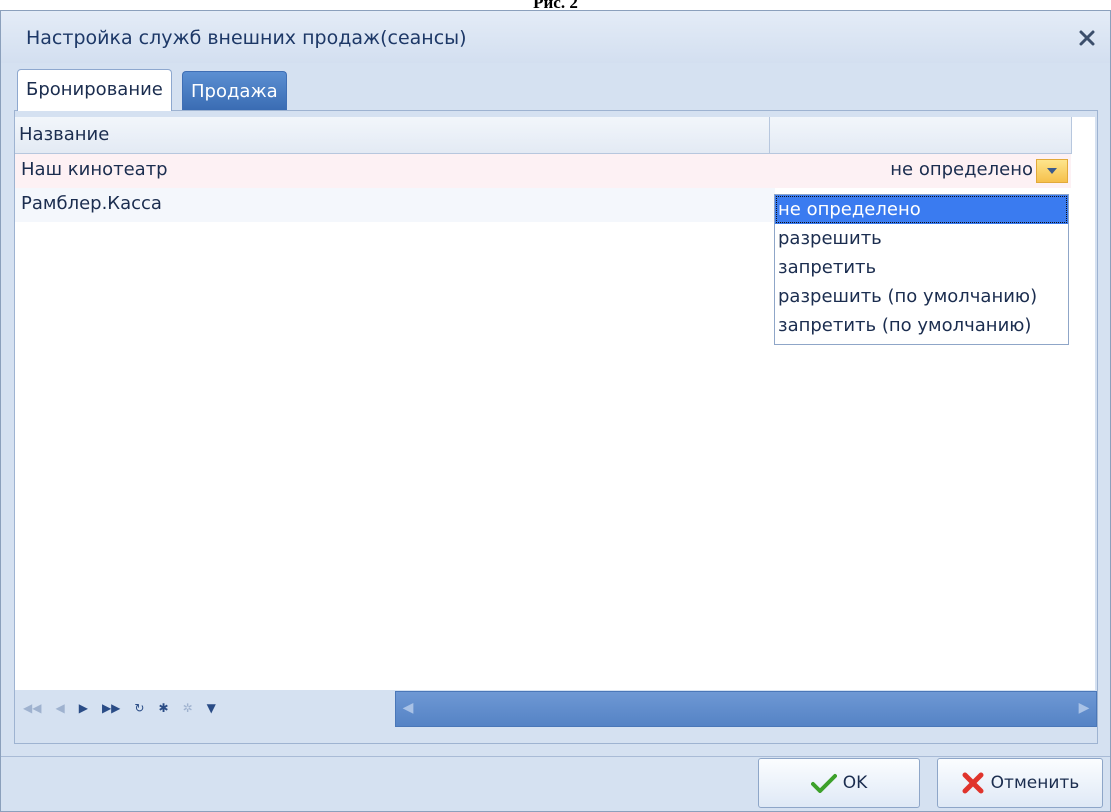 The image size is (1111, 812). I want to click on dialog-title: Настройка служб внешних продаж(сеансы), so click(246, 38).